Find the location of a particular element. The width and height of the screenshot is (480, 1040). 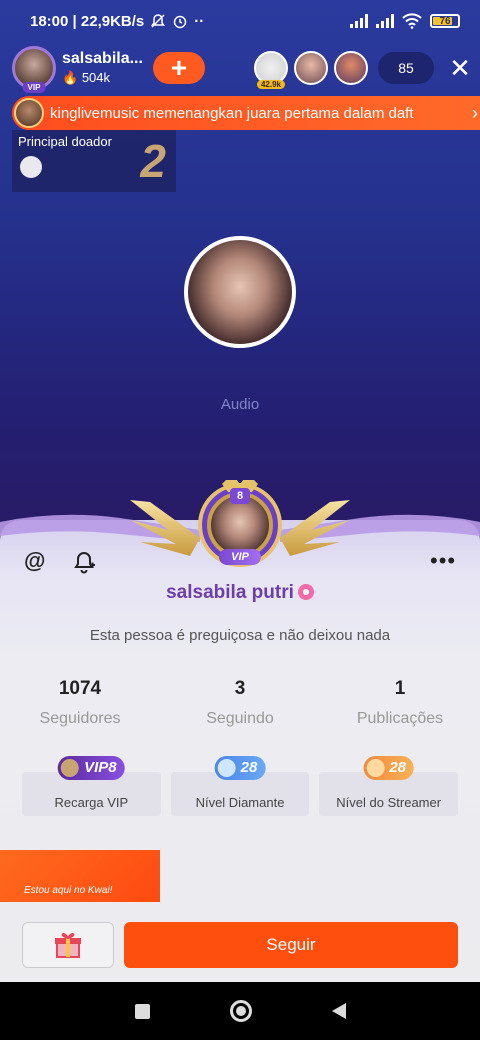

home-icon is located at coordinates (240, 1011).